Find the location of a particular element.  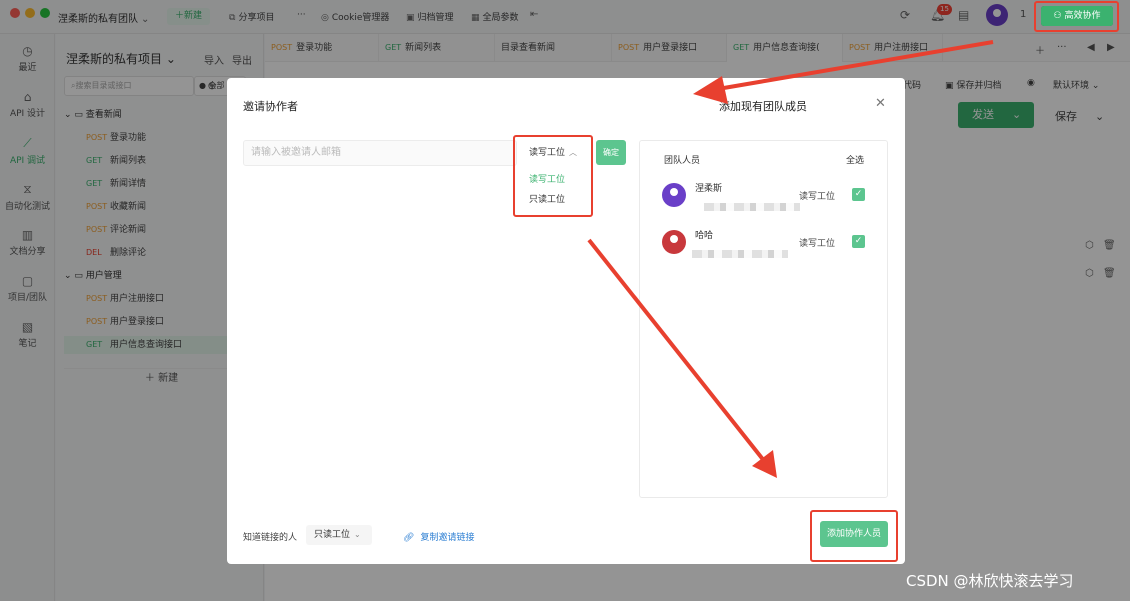

copy-invite-link: 🔗︎ 复制邀请链接 is located at coordinates (438, 536).